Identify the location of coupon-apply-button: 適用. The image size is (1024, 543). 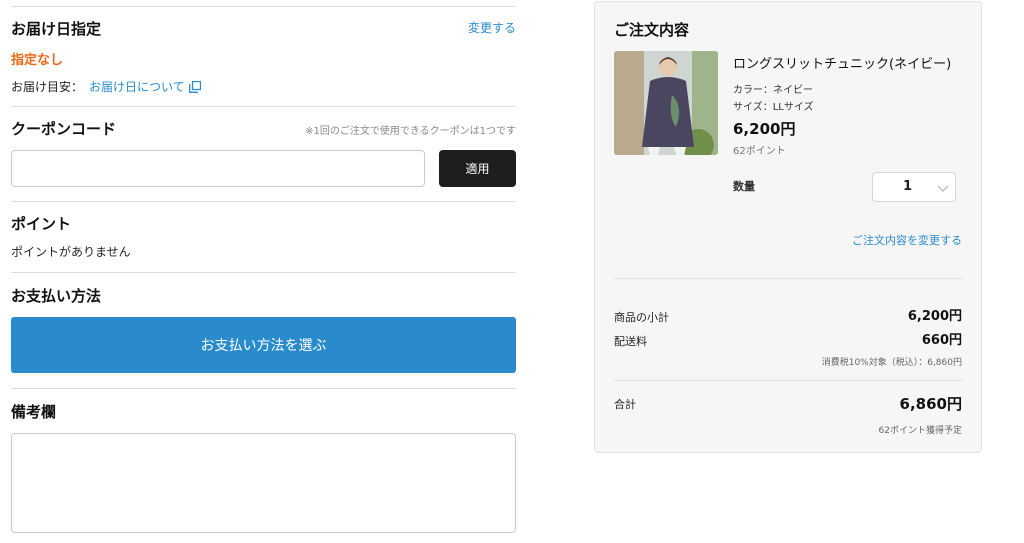
(477, 168).